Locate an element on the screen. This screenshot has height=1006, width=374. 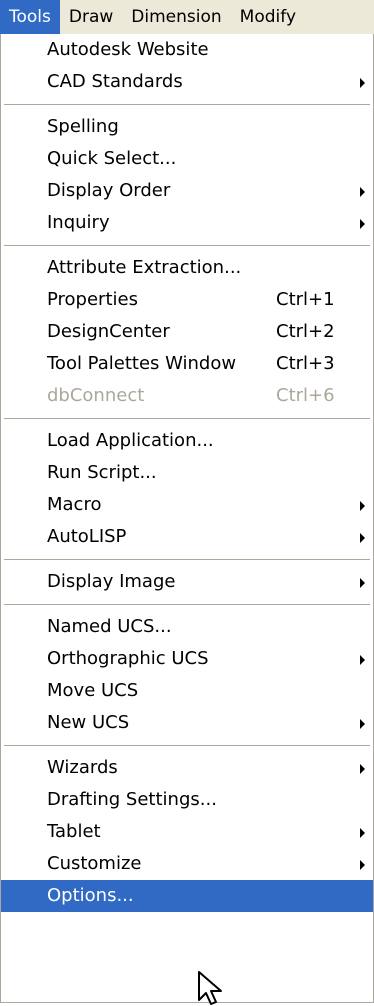
menu-item-label: Customize is located at coordinates (94, 863).